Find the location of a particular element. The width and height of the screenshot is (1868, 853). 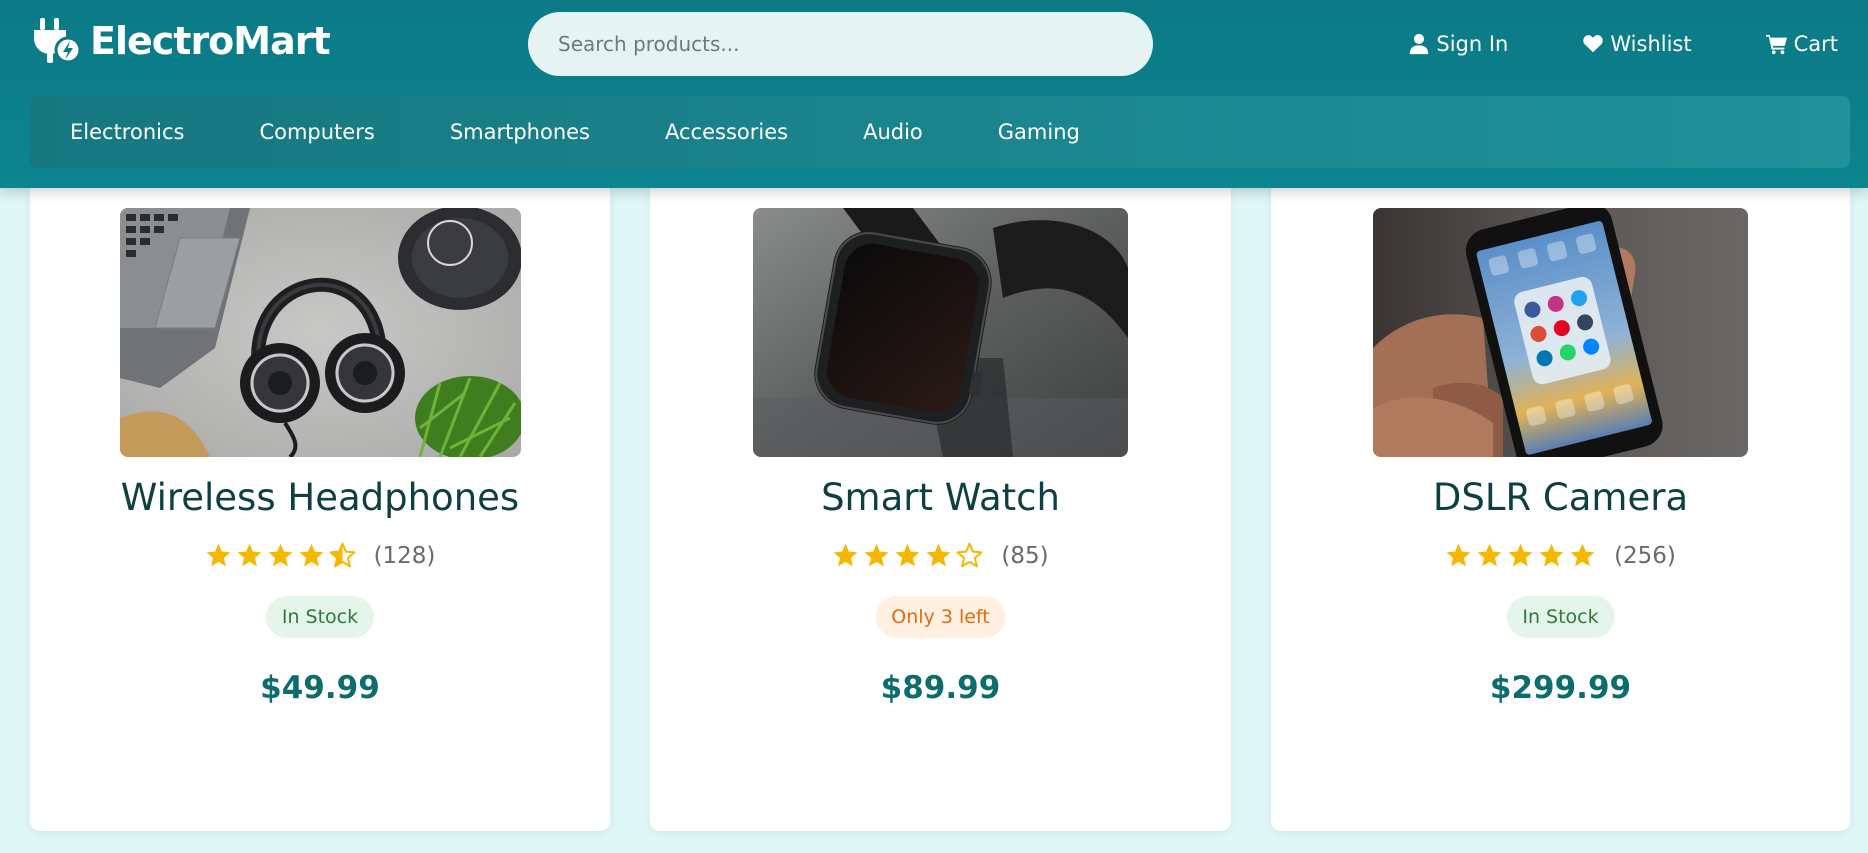

header-actions: Sign In Wishlist Cart is located at coordinates (1623, 44).